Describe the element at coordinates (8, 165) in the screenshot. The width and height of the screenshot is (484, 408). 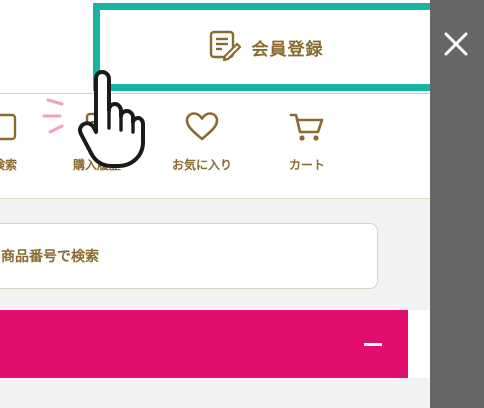
I see `nav-label-search: 検索` at that location.